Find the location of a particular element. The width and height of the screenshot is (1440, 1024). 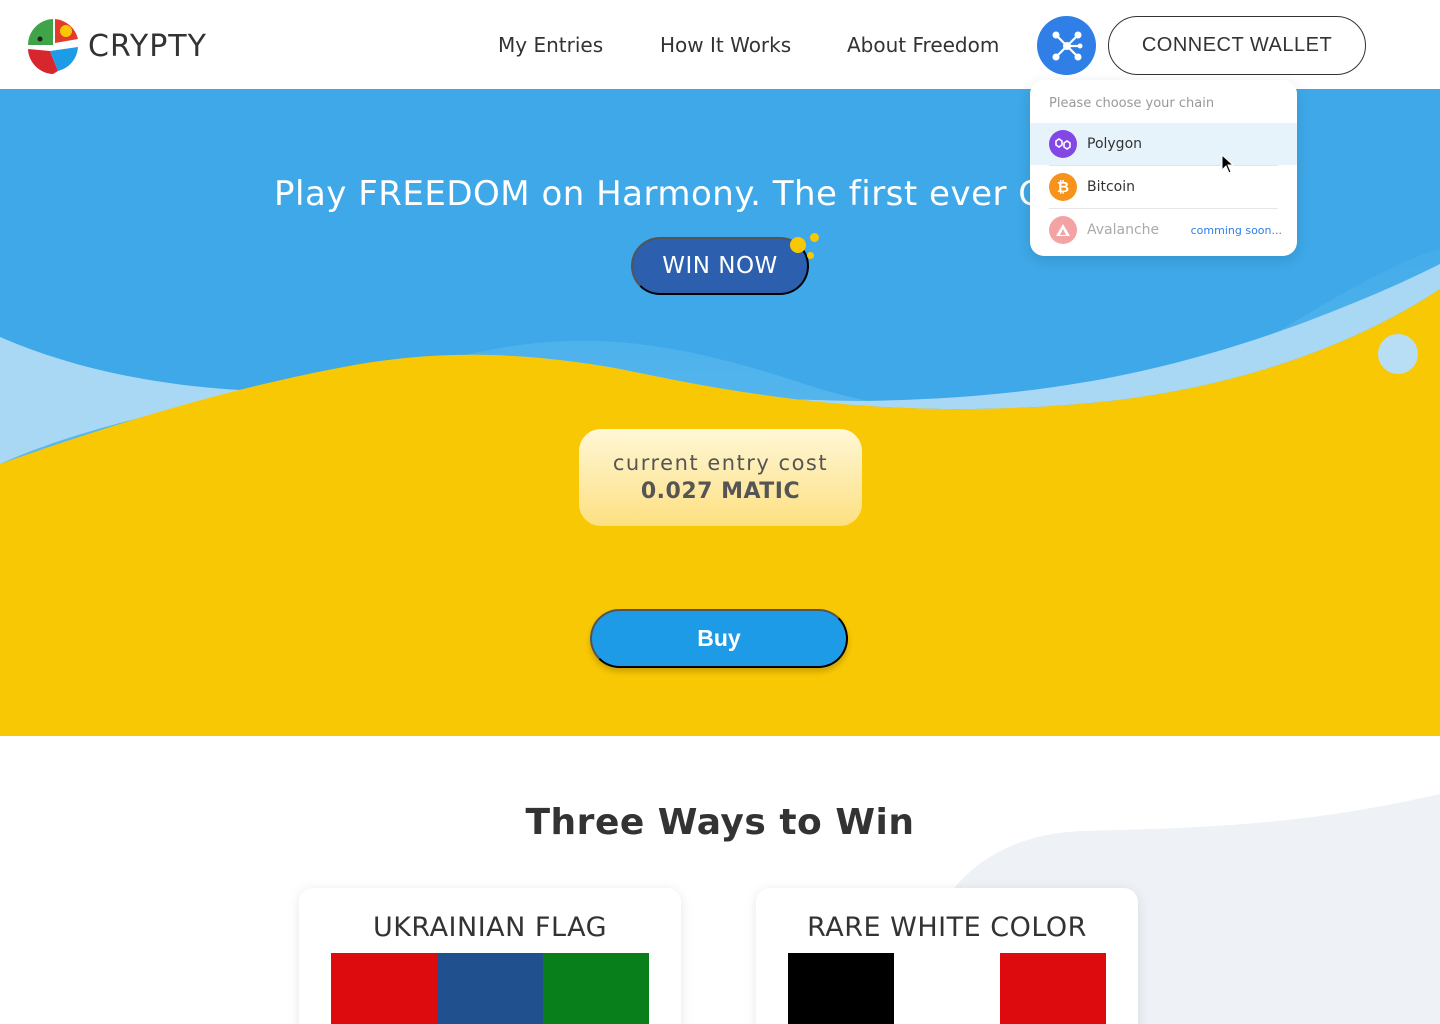

chain-option-label: Polygon is located at coordinates (1115, 144).